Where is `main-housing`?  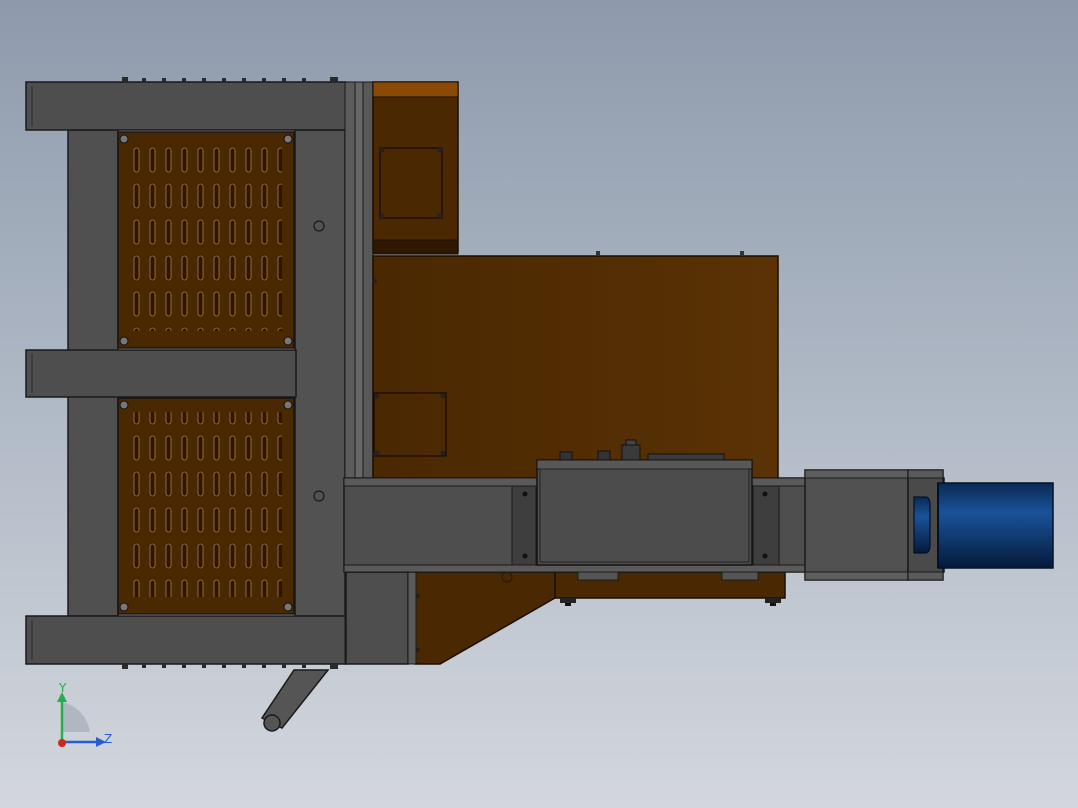
main-housing is located at coordinates (575, 365).